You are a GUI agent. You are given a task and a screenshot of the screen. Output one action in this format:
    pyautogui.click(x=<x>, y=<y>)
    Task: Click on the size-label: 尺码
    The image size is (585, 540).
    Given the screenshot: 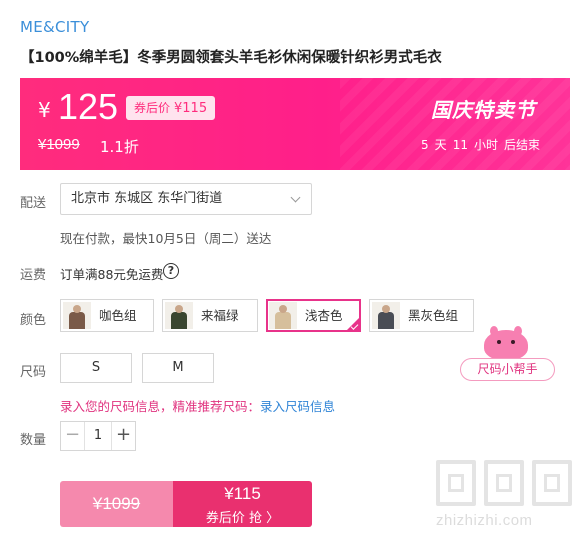 What is the action you would take?
    pyautogui.click(x=33, y=372)
    